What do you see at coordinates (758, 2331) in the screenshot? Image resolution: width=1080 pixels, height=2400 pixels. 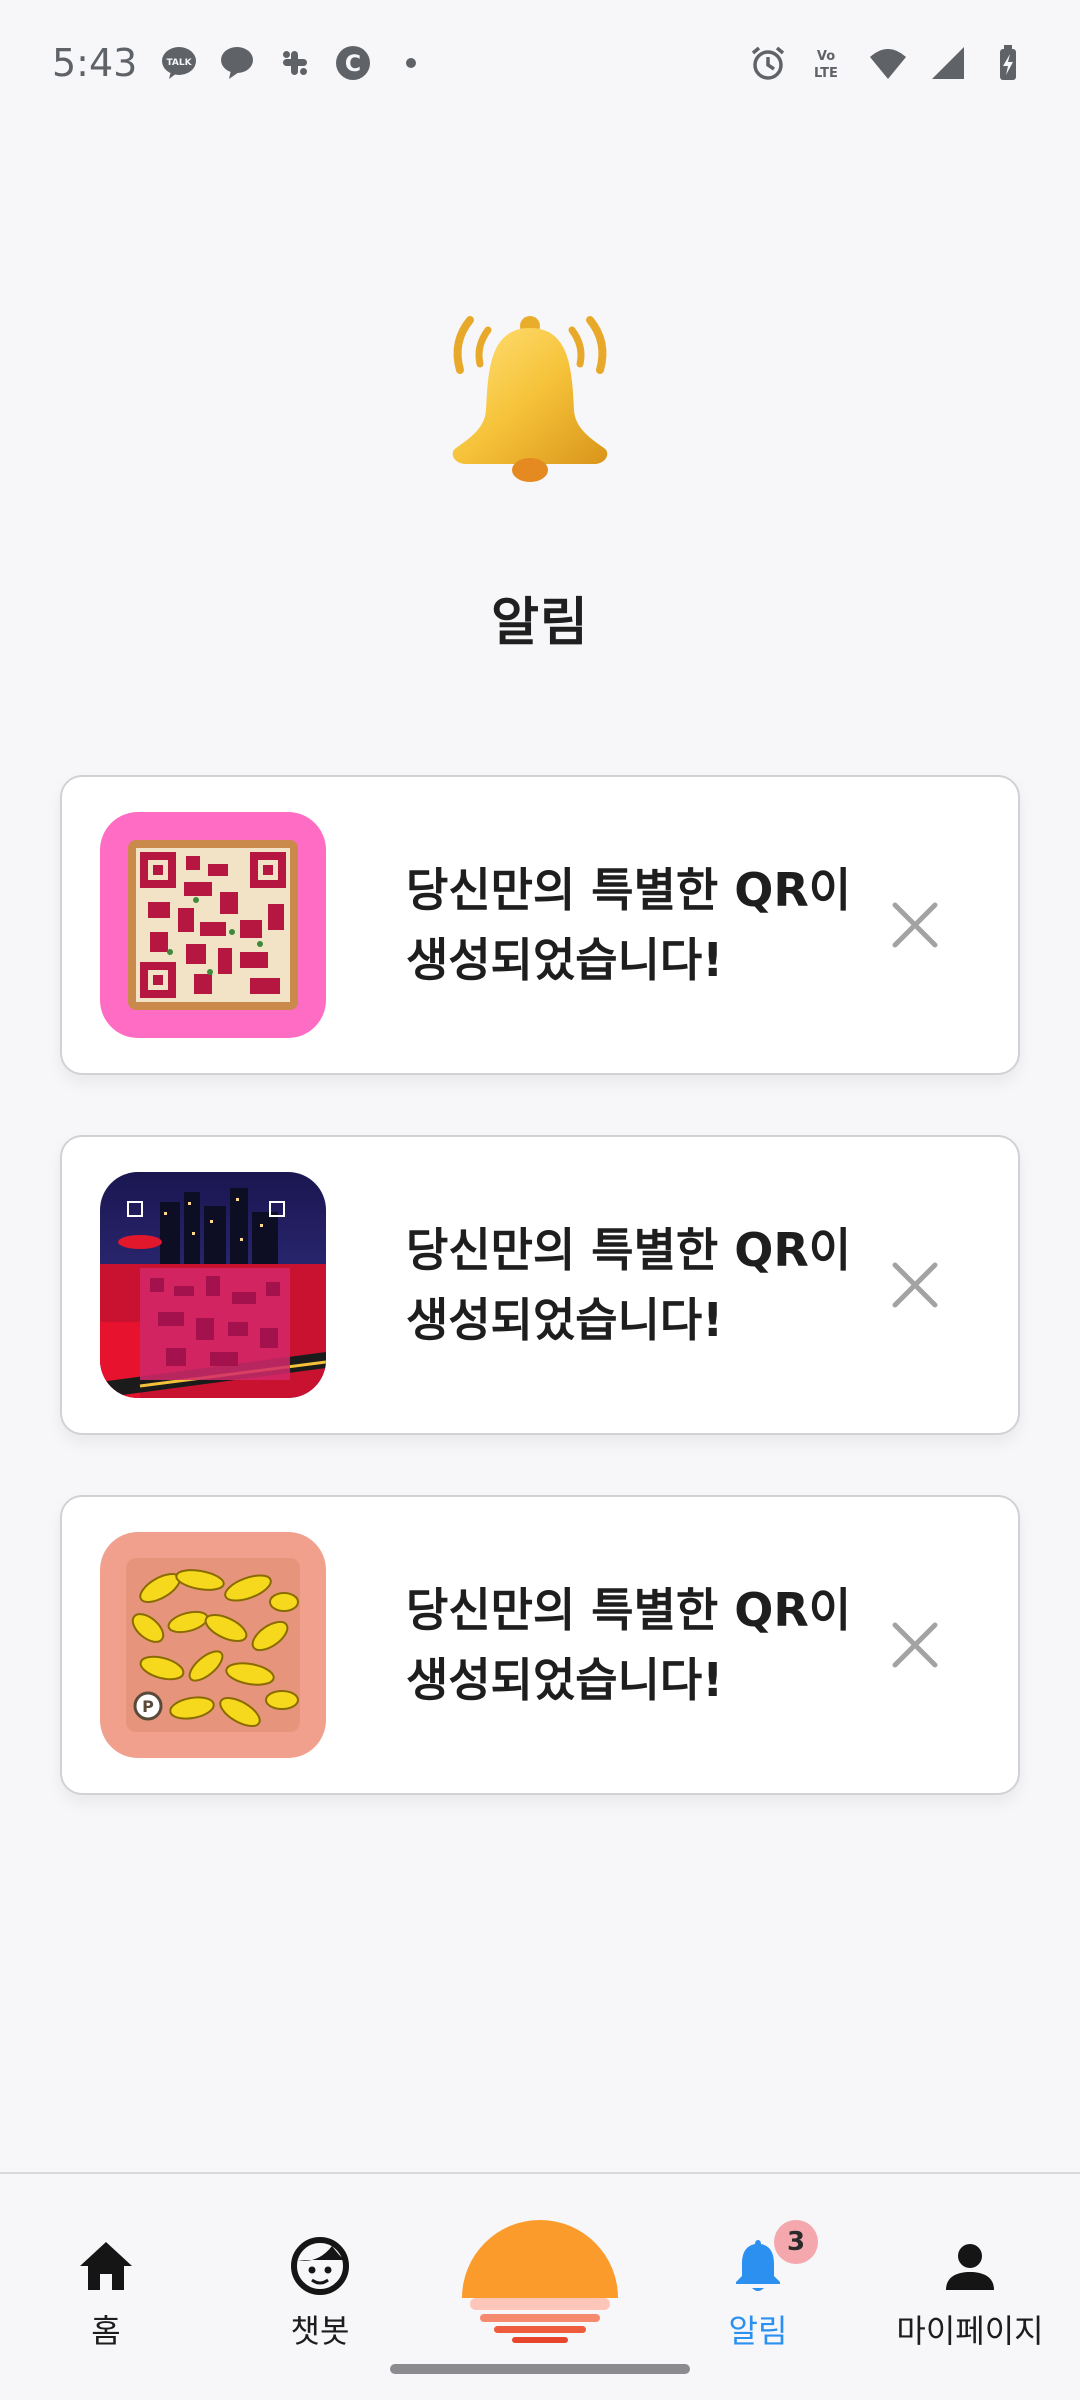 I see `nav-label: 알림` at bounding box center [758, 2331].